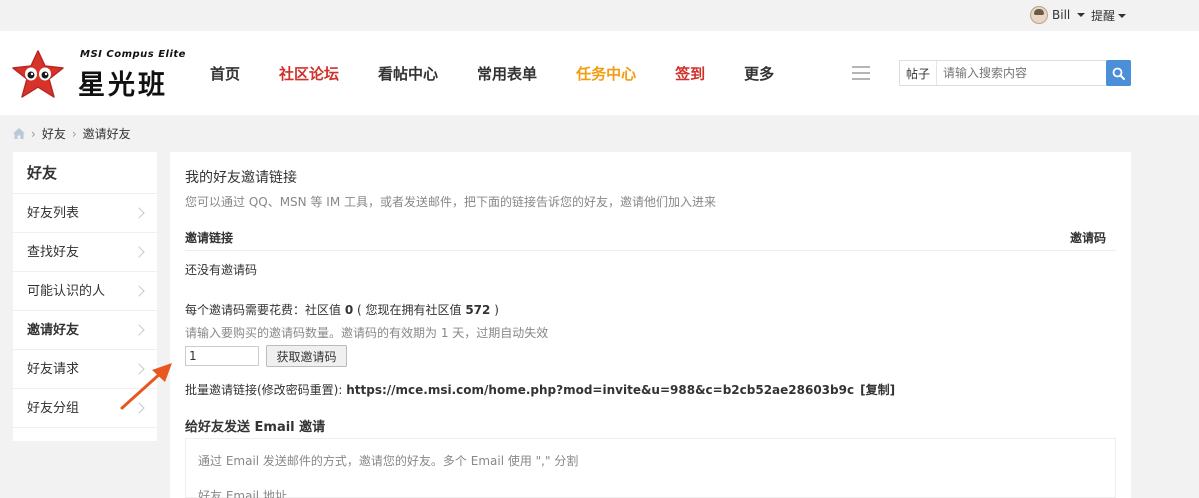 Image resolution: width=1199 pixels, height=498 pixels. I want to click on top-bar: Bill 提醒, so click(599, 15).